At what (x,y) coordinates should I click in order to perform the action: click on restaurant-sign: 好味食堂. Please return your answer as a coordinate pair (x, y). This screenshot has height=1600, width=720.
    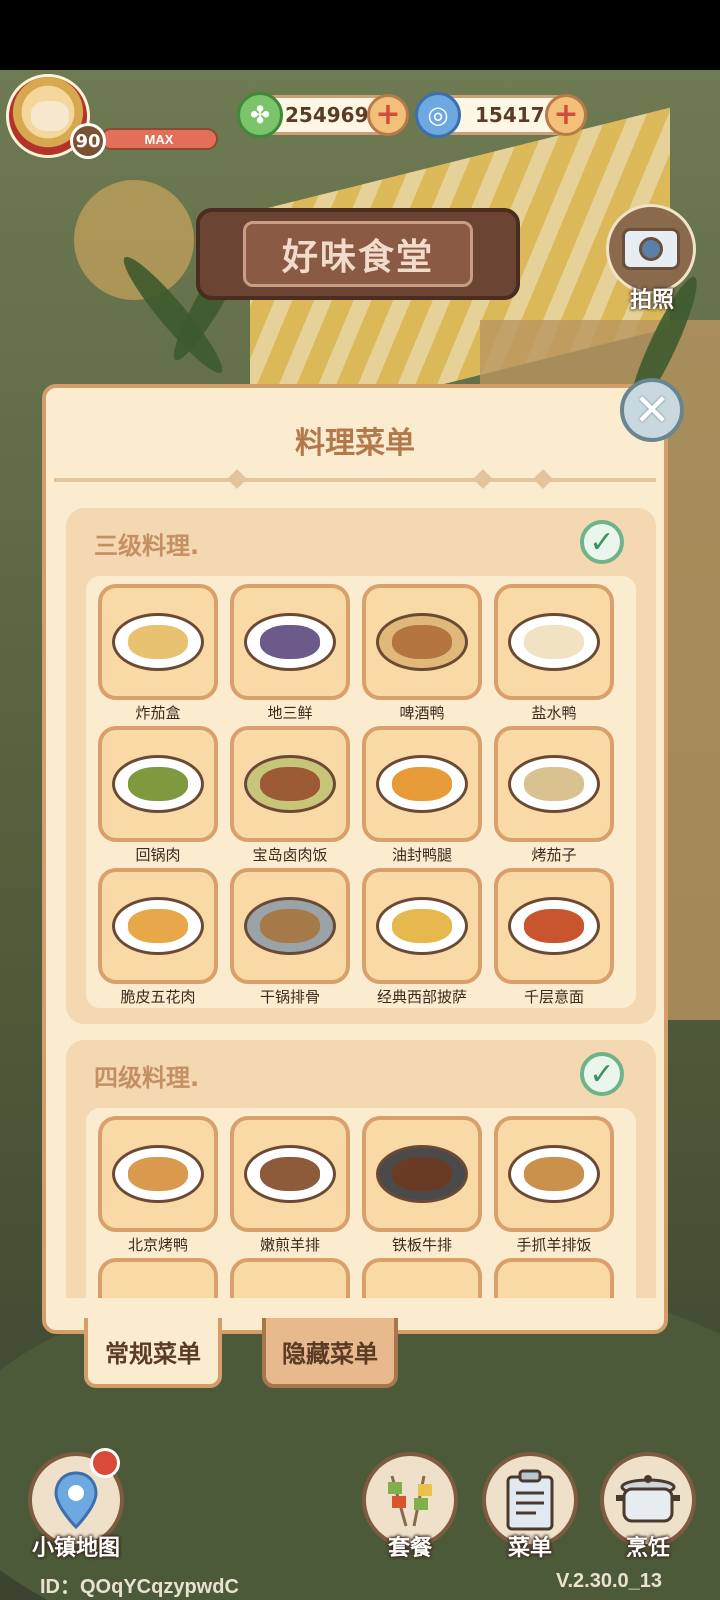
    Looking at the image, I should click on (358, 254).